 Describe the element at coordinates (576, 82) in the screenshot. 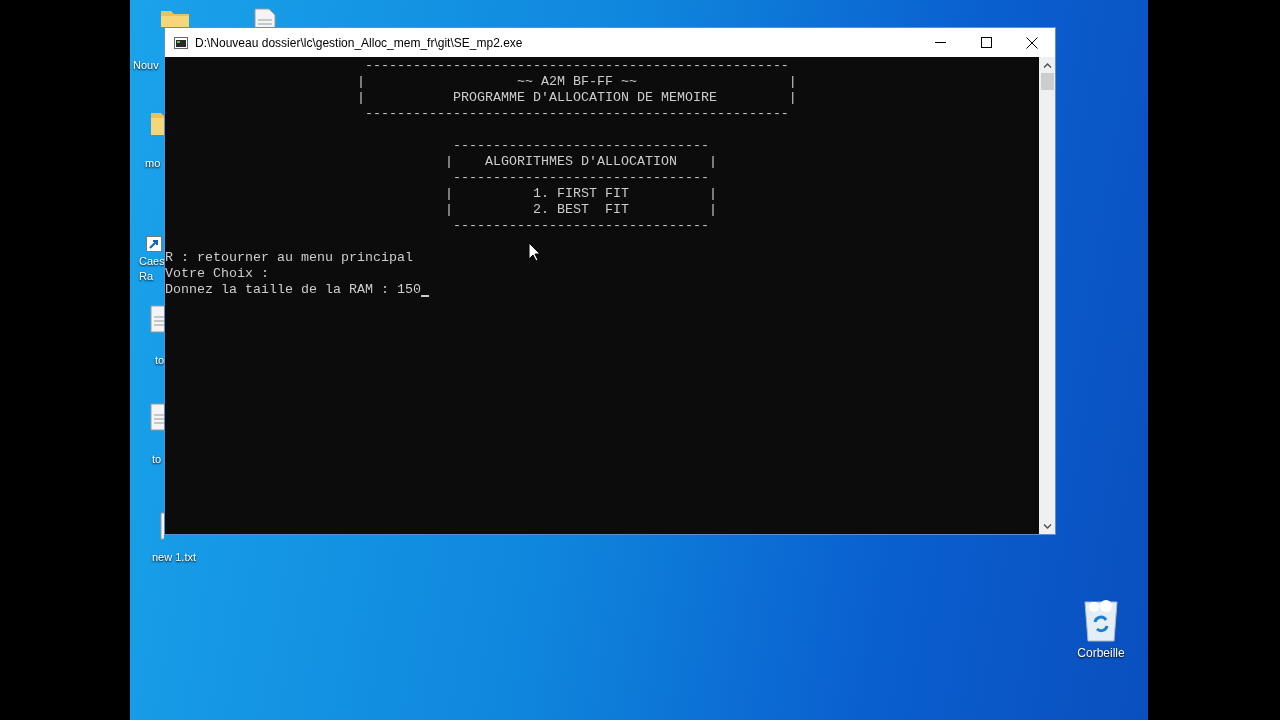

I see `console-line: | ~~ A2M BF-FF ~~ |` at that location.